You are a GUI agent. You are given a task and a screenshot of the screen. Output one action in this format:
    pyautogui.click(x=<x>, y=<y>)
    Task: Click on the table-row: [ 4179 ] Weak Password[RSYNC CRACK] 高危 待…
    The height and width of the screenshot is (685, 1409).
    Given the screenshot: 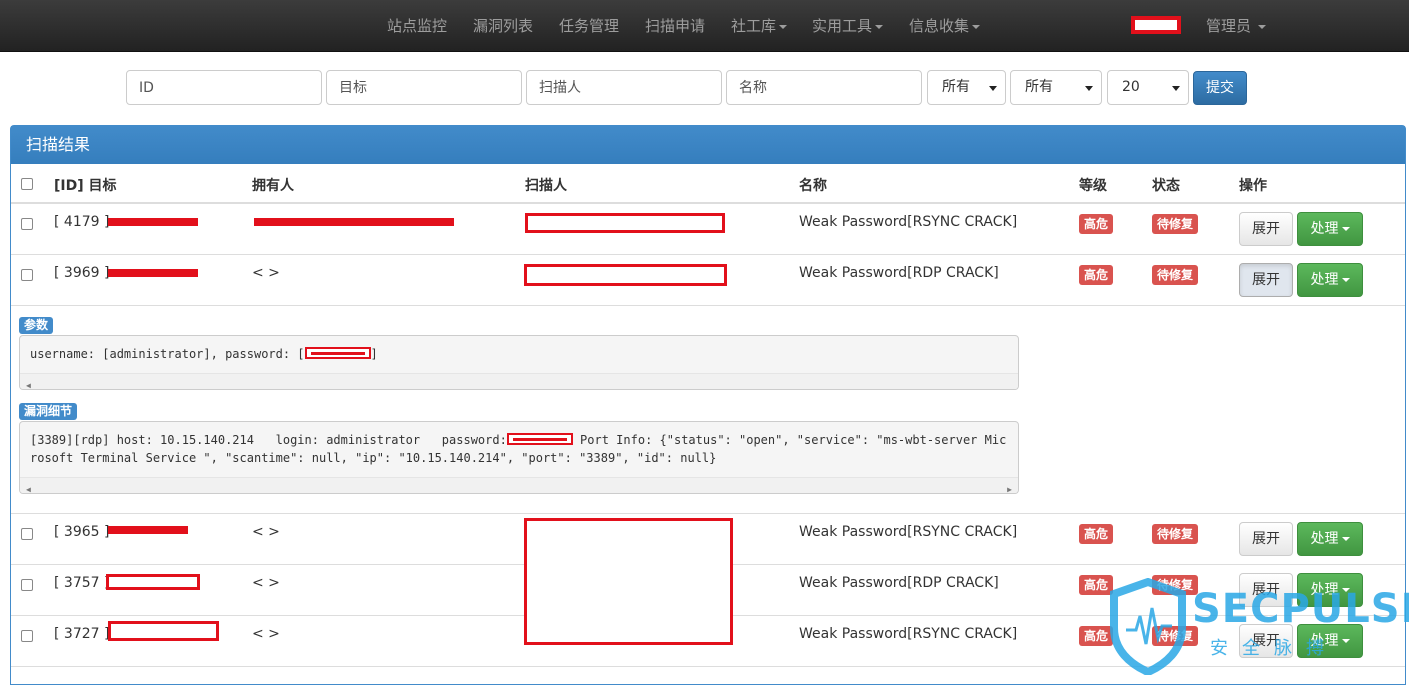 What is the action you would take?
    pyautogui.click(x=708, y=229)
    